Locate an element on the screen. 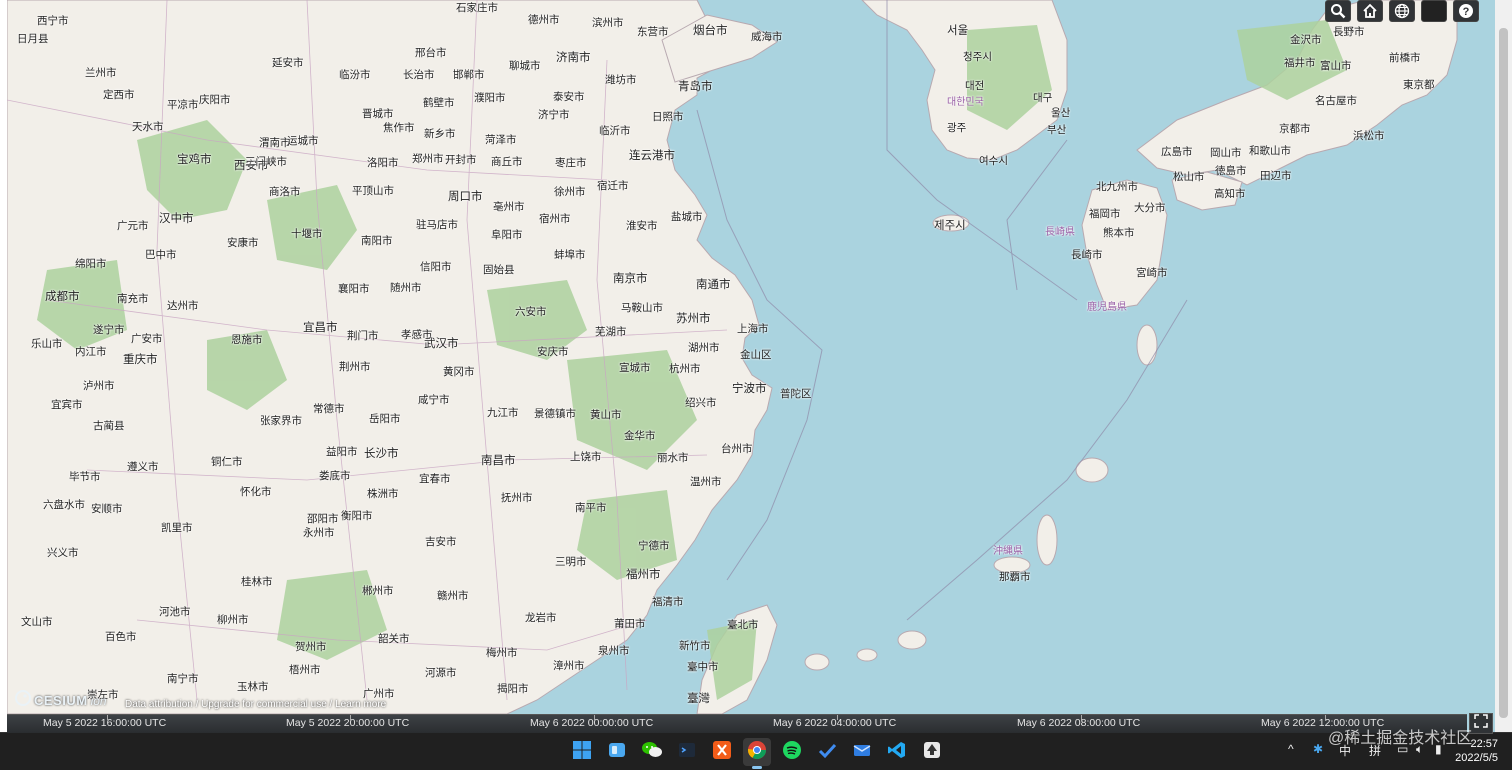 The height and width of the screenshot is (770, 1512). todo-check-icon is located at coordinates (827, 752).